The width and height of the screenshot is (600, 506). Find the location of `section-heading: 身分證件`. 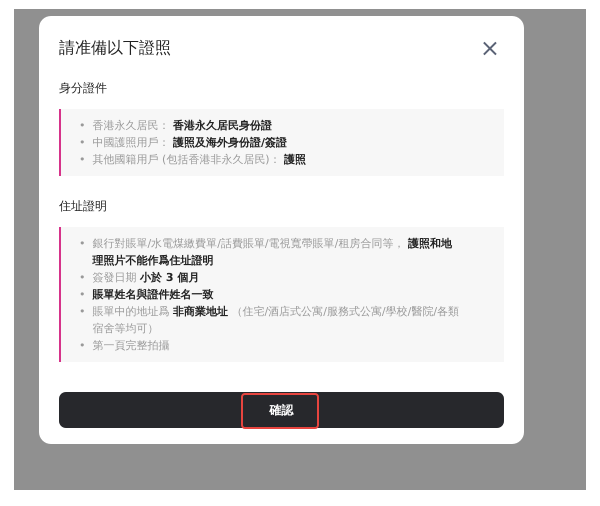

section-heading: 身分證件 is located at coordinates (83, 88).